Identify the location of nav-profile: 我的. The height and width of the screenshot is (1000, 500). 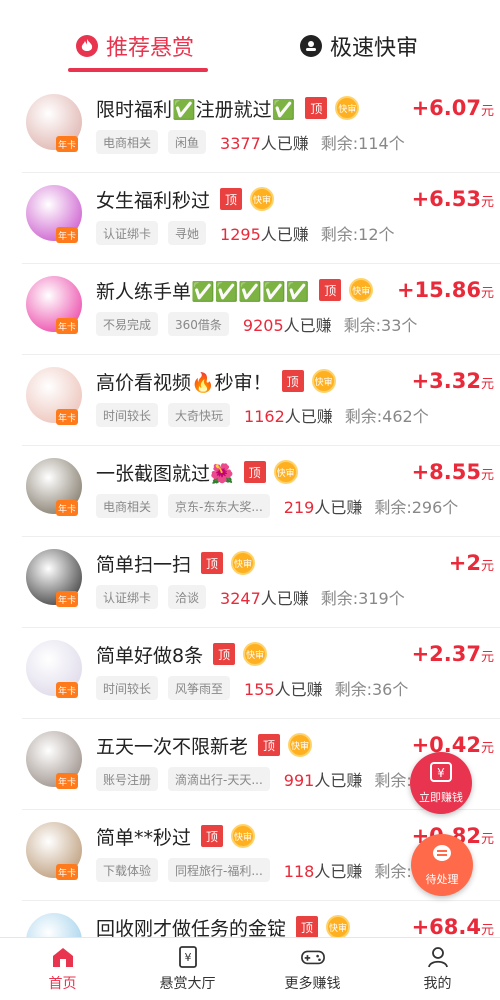
(437, 969).